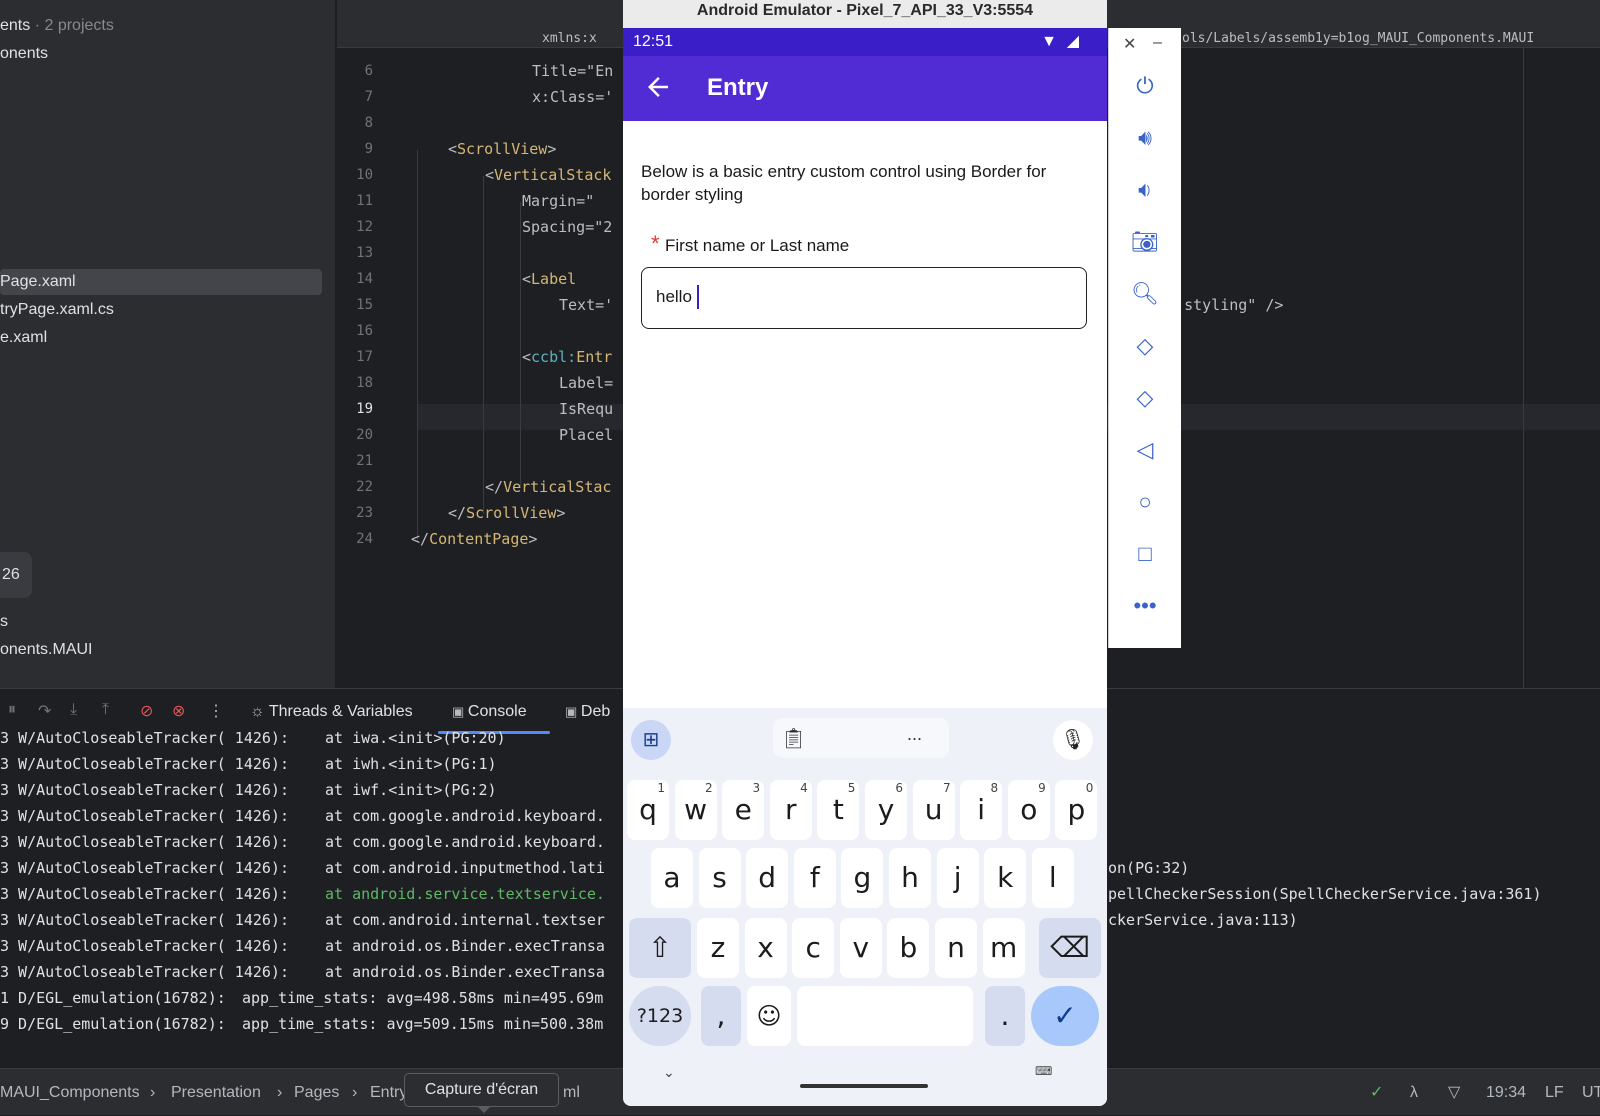  Describe the element at coordinates (1076, 810) in the screenshot. I see `key-p: p0` at that location.